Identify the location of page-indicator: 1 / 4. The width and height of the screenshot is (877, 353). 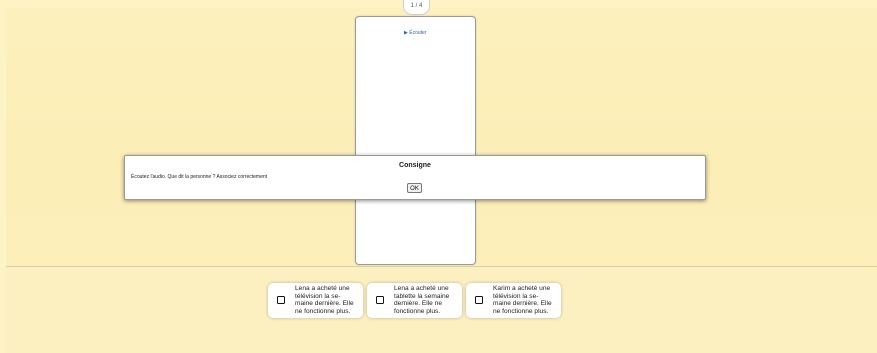
(416, 7).